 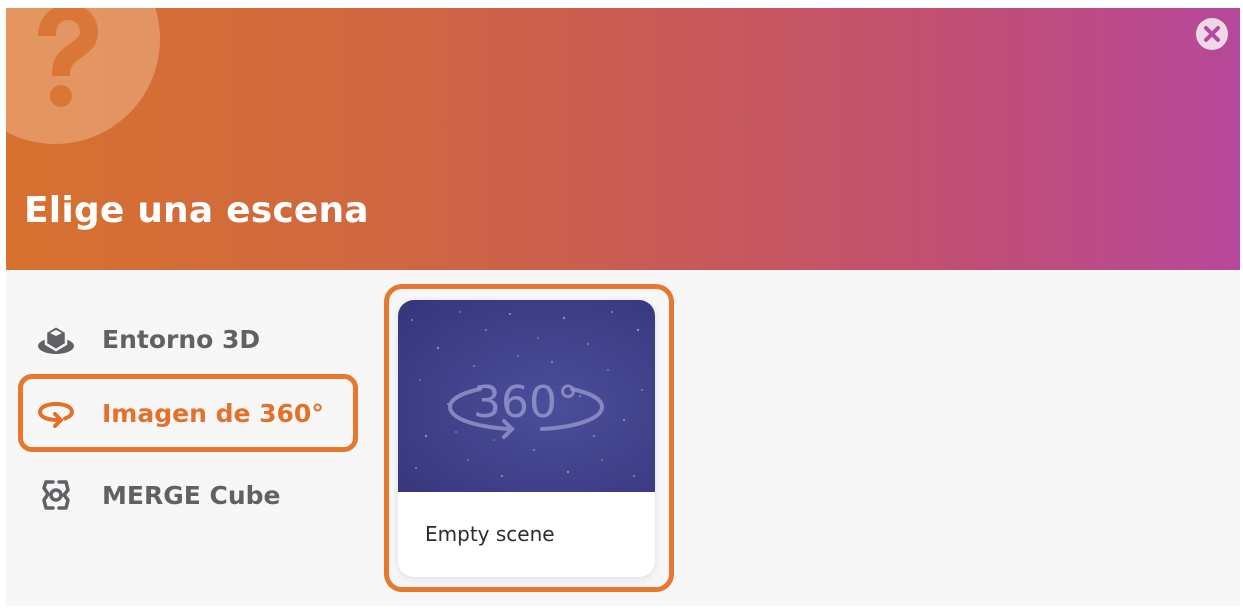 I want to click on sidebar-item-imagen-360: Imagen de 360°, so click(x=188, y=413).